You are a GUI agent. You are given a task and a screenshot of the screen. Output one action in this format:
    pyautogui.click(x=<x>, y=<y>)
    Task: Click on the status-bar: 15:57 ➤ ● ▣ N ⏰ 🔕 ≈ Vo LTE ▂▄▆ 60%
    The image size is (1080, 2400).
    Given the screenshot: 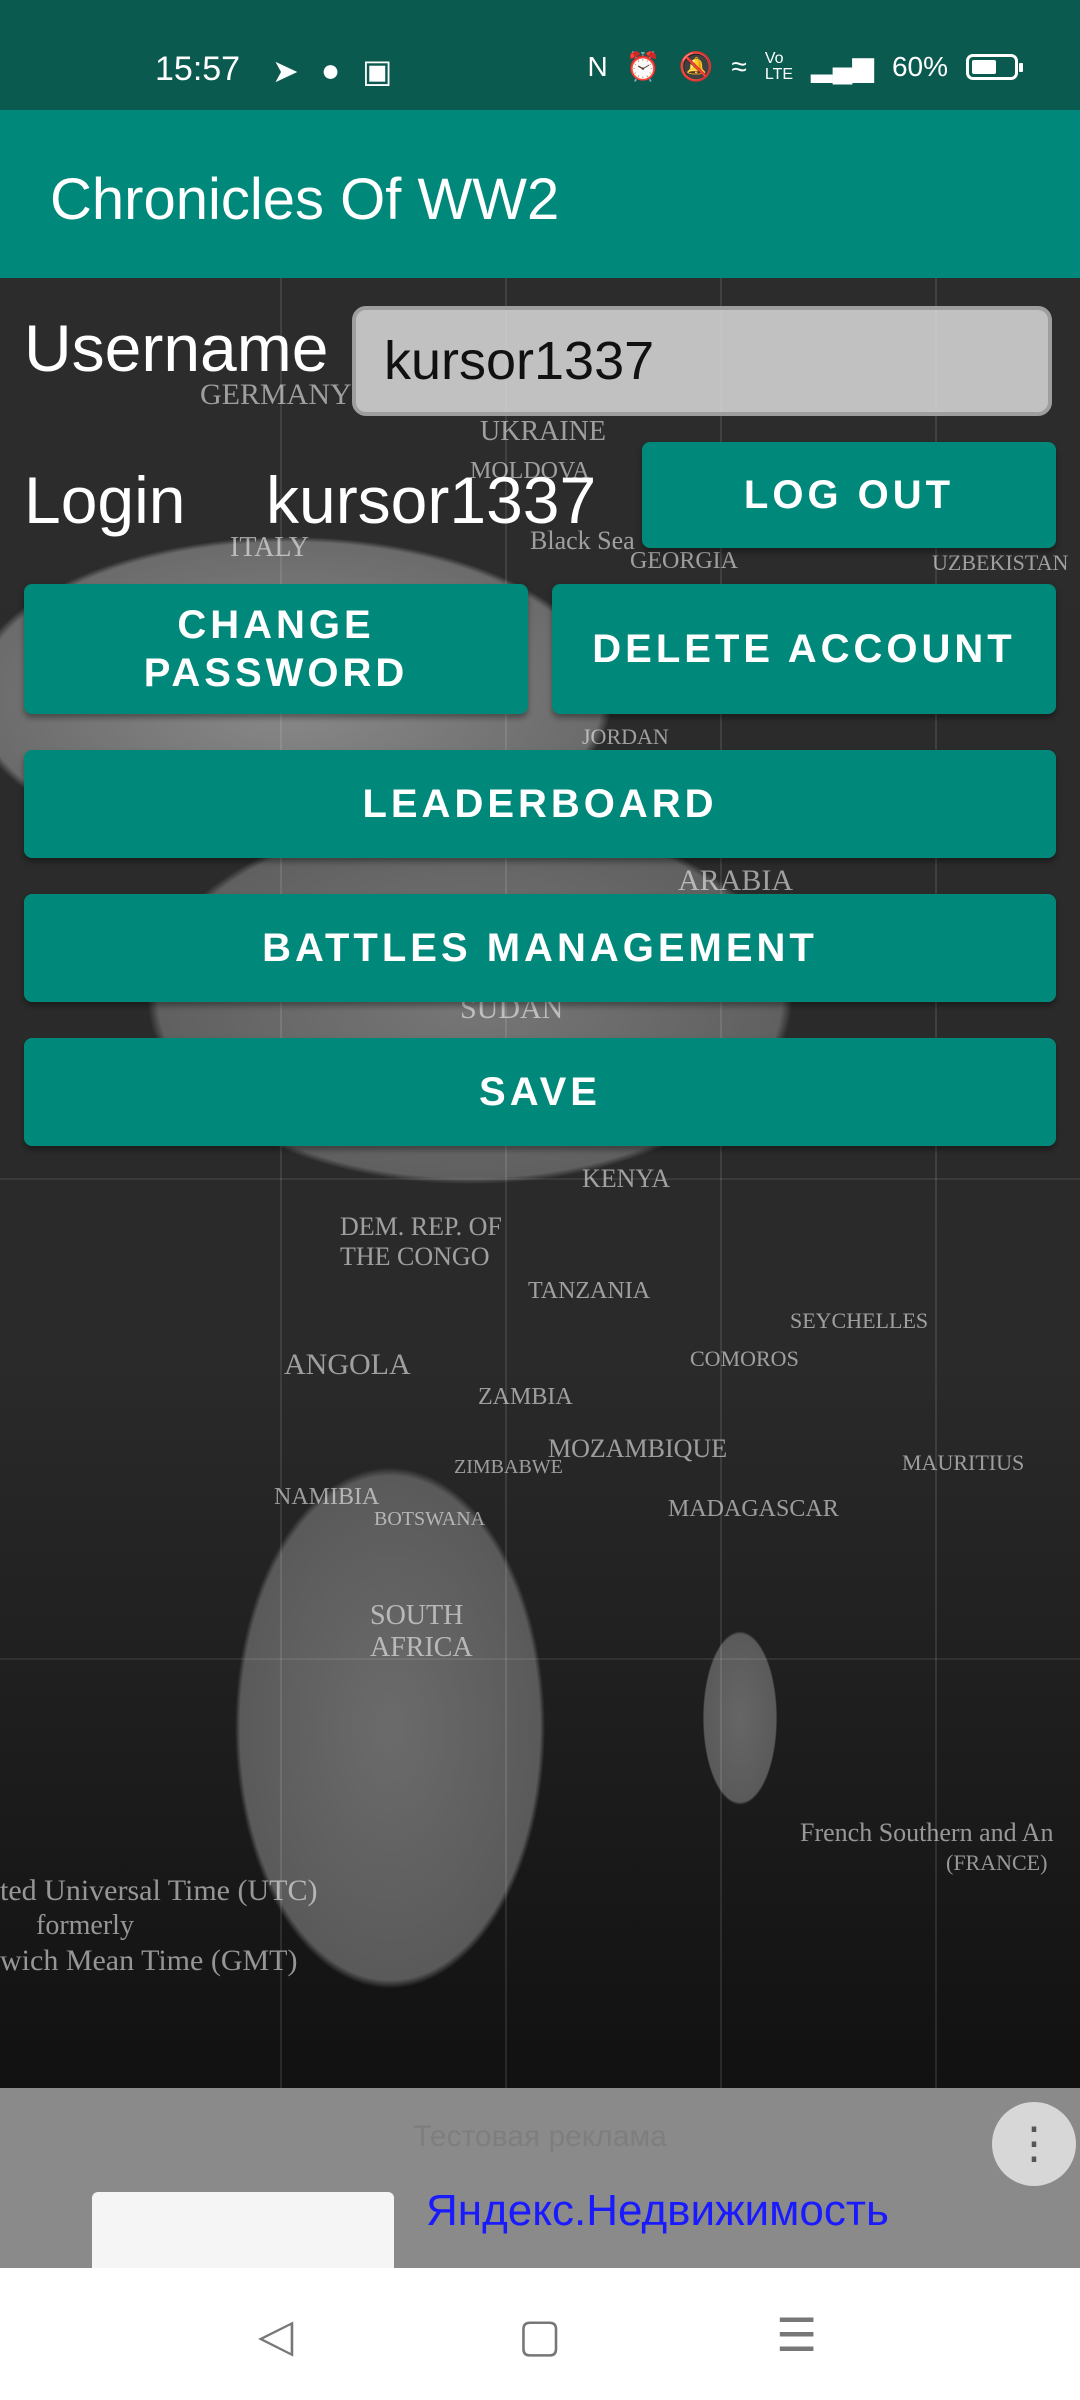 What is the action you would take?
    pyautogui.click(x=540, y=55)
    